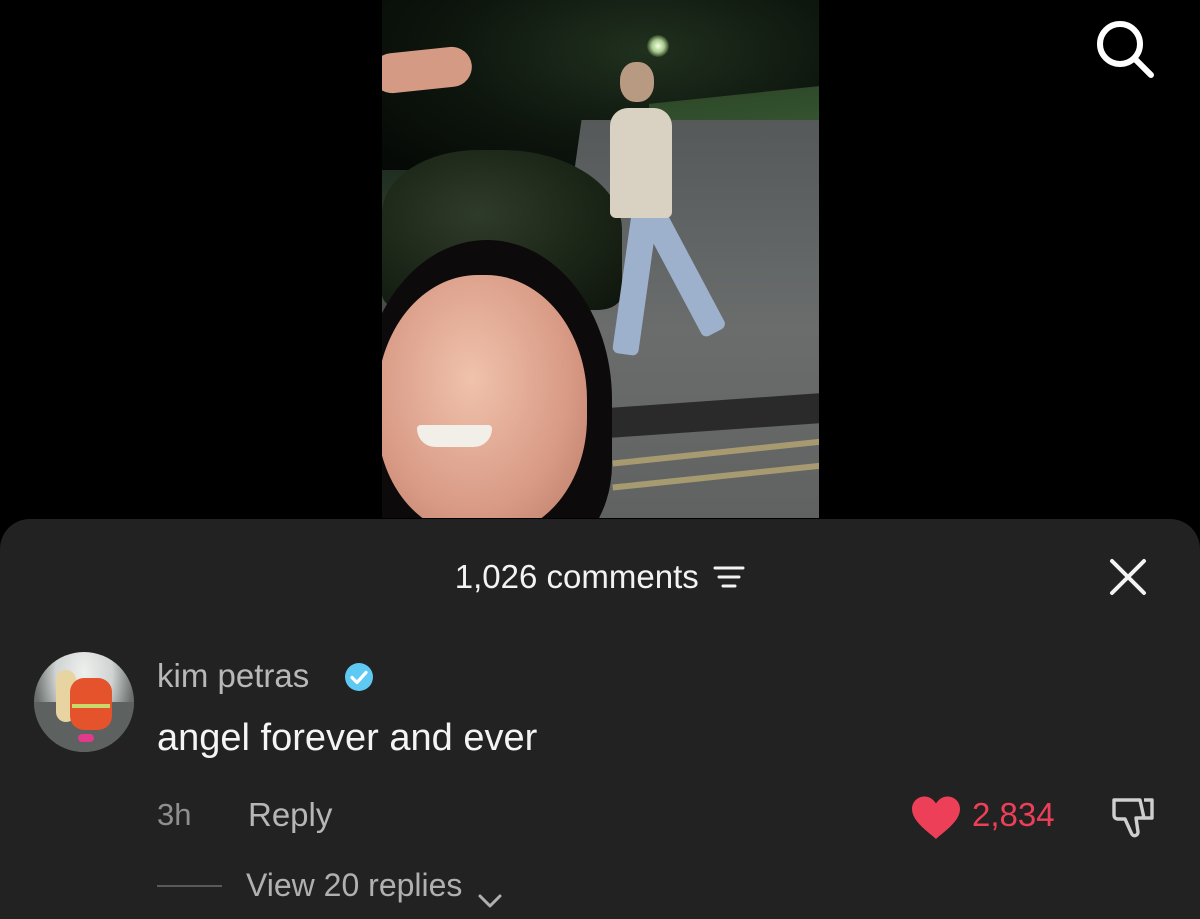  I want to click on comment-text: angel forever and ever, so click(347, 738).